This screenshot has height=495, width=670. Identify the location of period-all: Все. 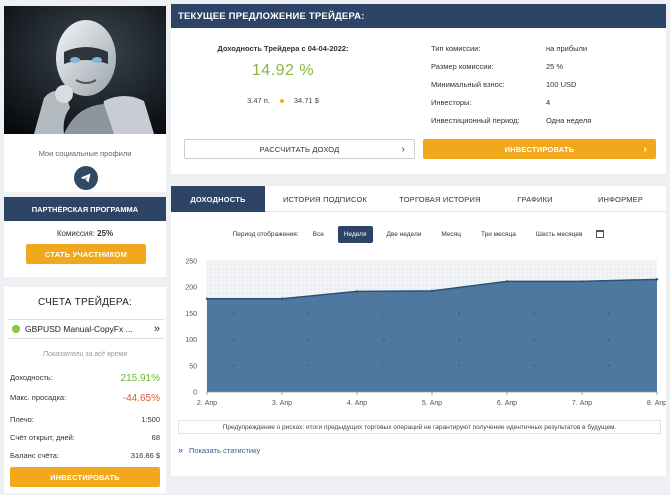
(318, 234).